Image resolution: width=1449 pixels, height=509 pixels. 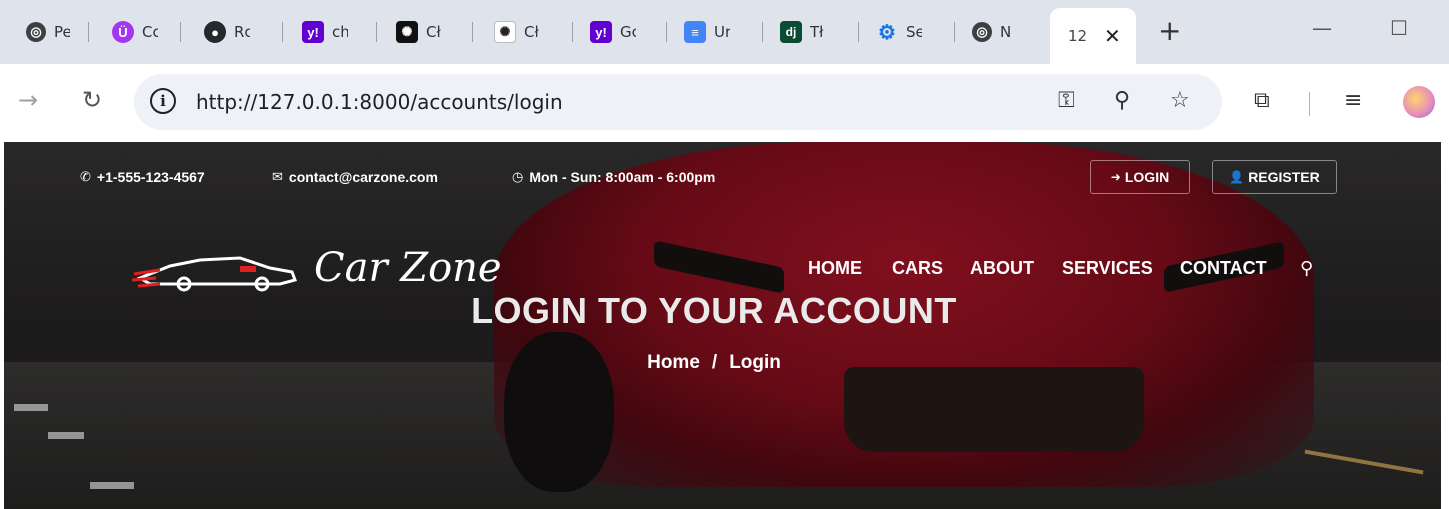 I want to click on nav-item-home: HOME, so click(x=835, y=268).